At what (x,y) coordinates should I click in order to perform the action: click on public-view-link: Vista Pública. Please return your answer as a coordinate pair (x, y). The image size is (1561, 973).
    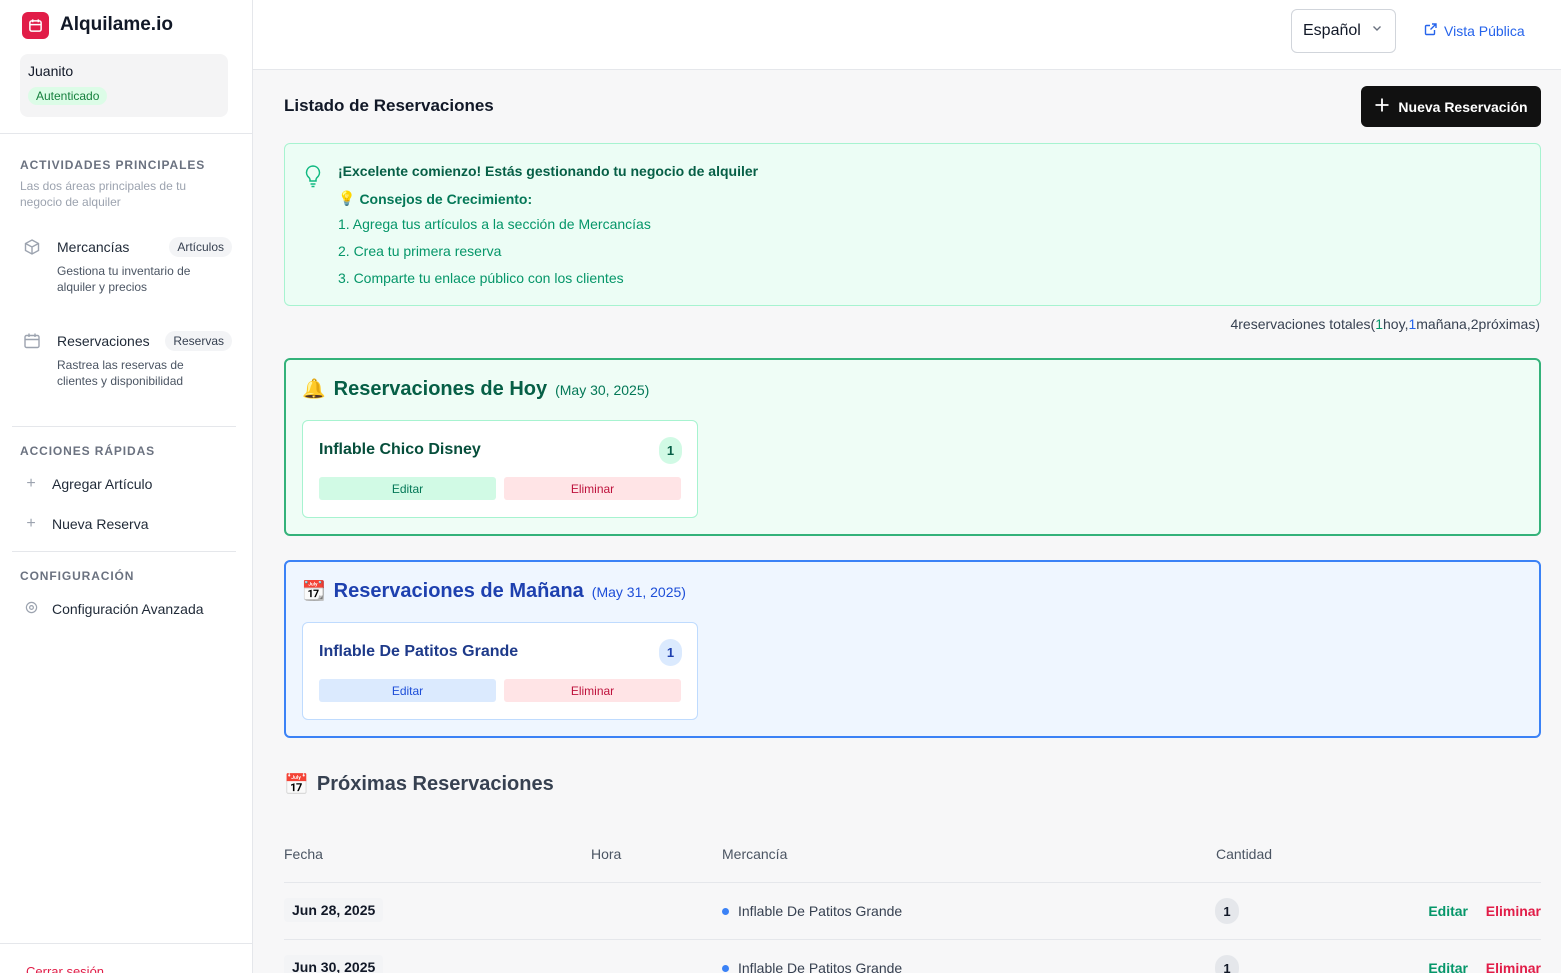
    Looking at the image, I should click on (1474, 30).